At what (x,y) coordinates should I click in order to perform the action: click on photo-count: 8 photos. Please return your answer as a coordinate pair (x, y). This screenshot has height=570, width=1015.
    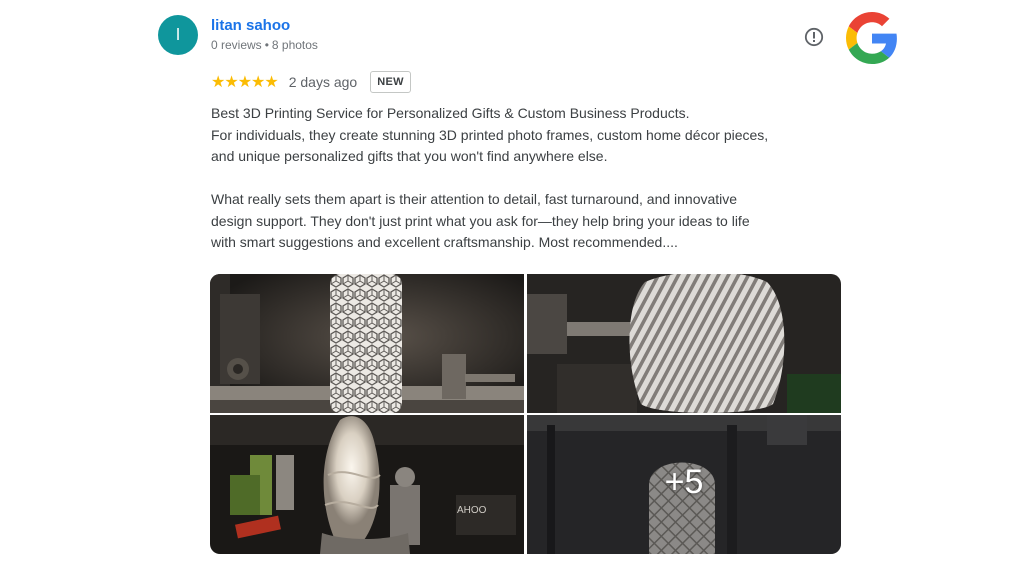
    Looking at the image, I should click on (294, 45).